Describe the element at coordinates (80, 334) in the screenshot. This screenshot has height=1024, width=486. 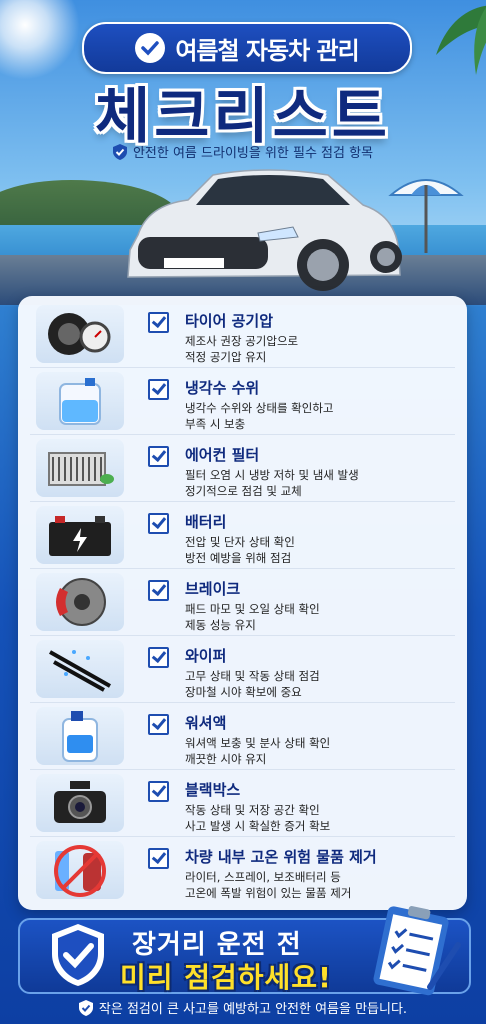
I see `tire-gauge-icon` at that location.